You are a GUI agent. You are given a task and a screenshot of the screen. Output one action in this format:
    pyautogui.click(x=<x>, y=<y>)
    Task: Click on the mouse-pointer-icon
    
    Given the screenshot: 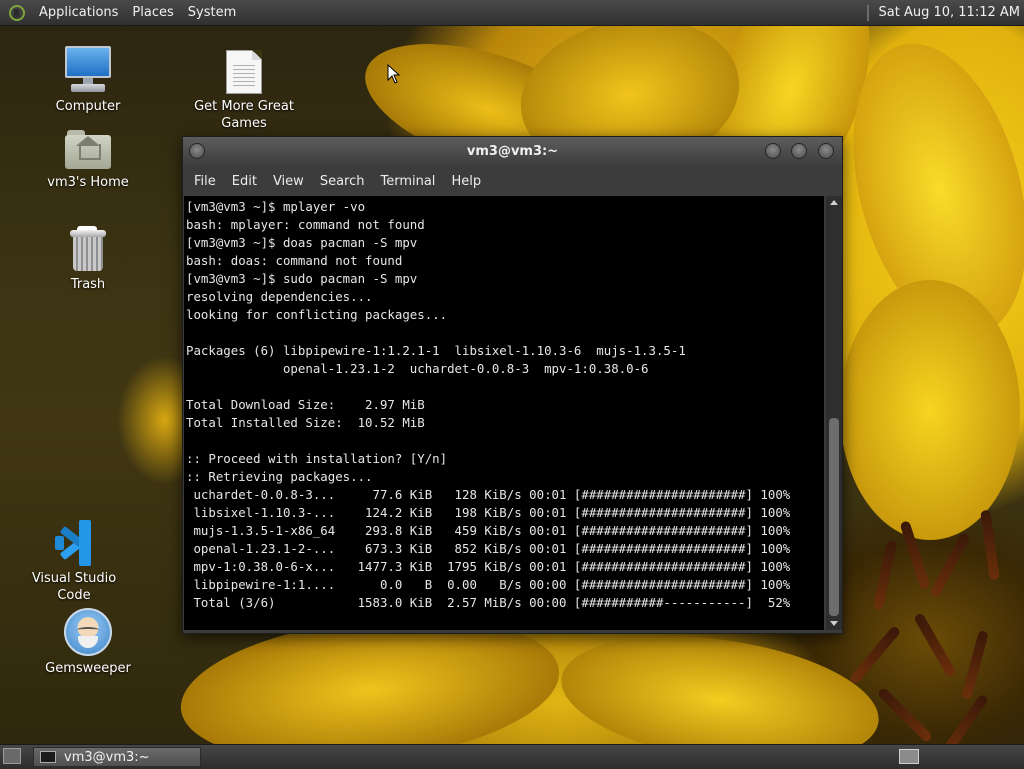 What is the action you would take?
    pyautogui.click(x=394, y=74)
    